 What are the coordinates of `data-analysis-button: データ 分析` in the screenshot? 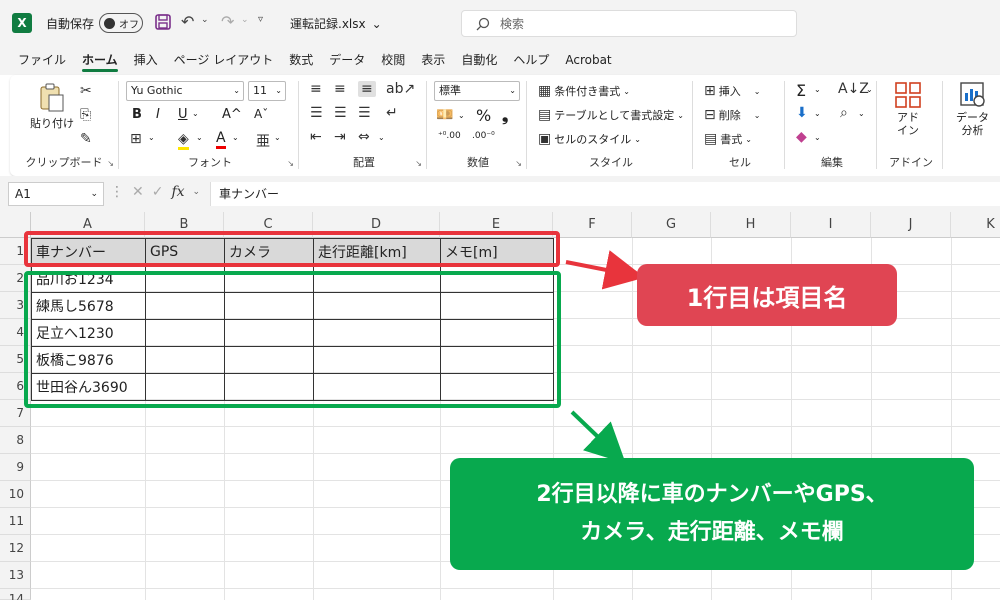 It's located at (972, 109).